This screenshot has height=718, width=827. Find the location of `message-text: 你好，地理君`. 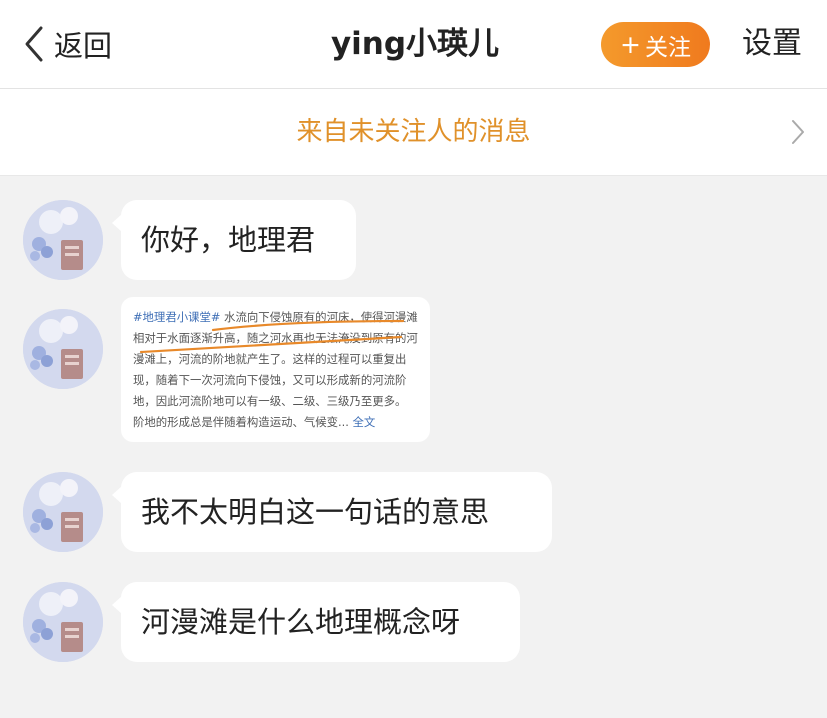

message-text: 你好，地理君 is located at coordinates (228, 240).